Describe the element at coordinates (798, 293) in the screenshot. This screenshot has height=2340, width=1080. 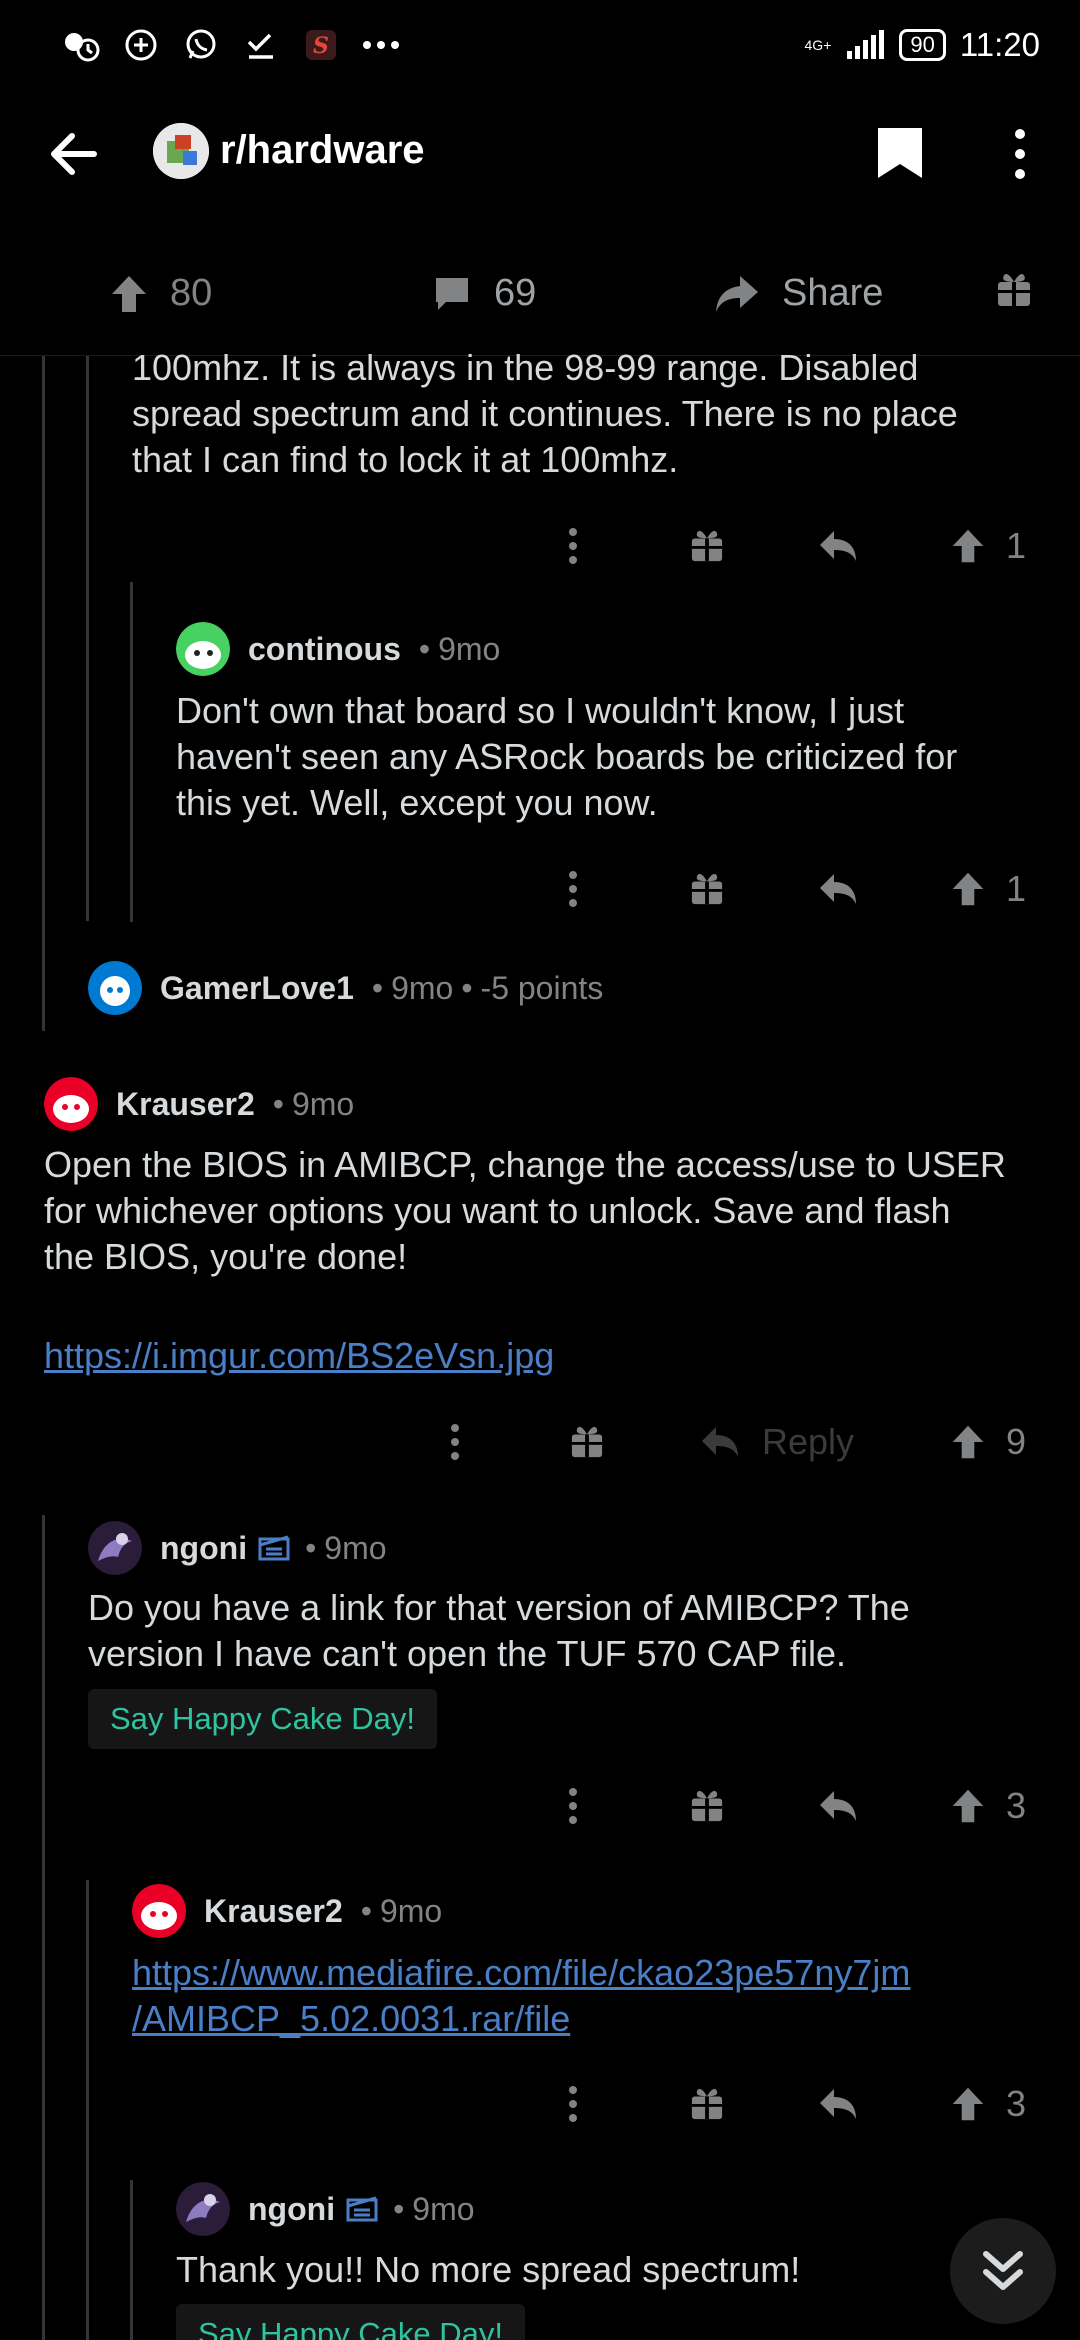
I see `share-button: Share` at that location.